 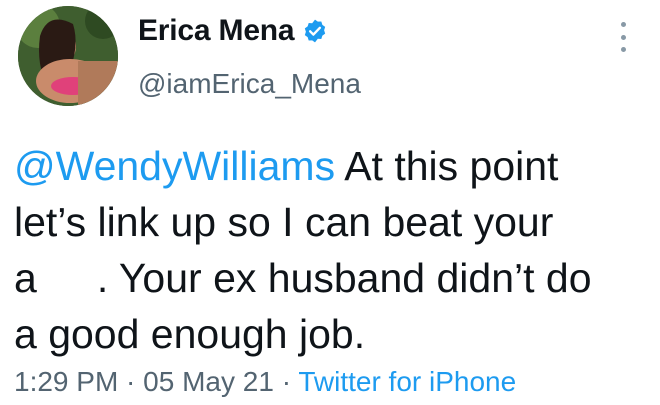 I want to click on tweet-meta: 1:29 PM · 05 May 21 · Twitter for iPhone, so click(x=265, y=382).